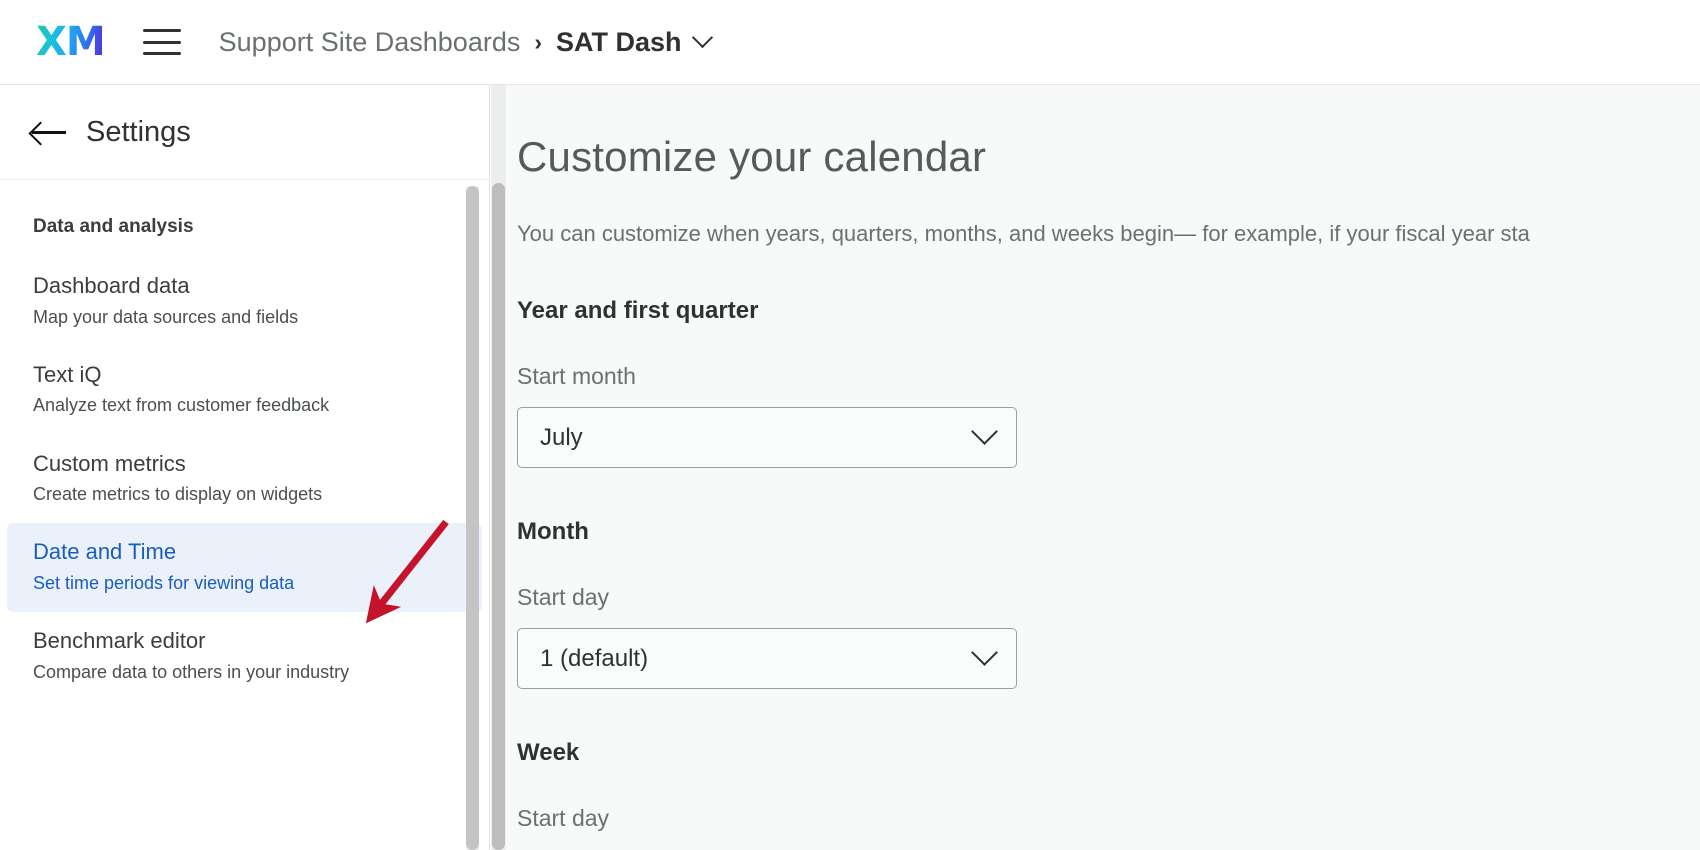 The image size is (1700, 850). Describe the element at coordinates (563, 818) in the screenshot. I see `field-label-week-start-day: Start day` at that location.